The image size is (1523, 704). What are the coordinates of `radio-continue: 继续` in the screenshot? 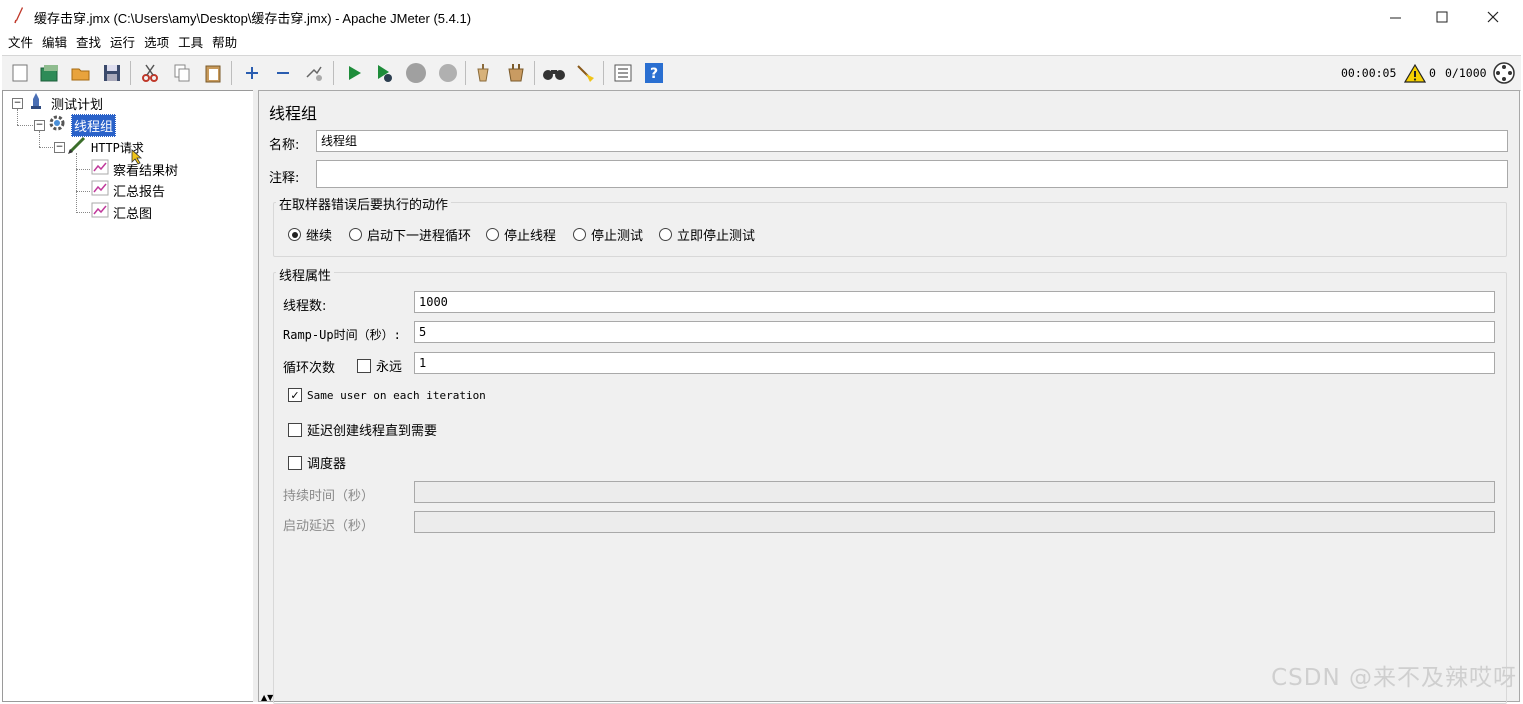 It's located at (310, 234).